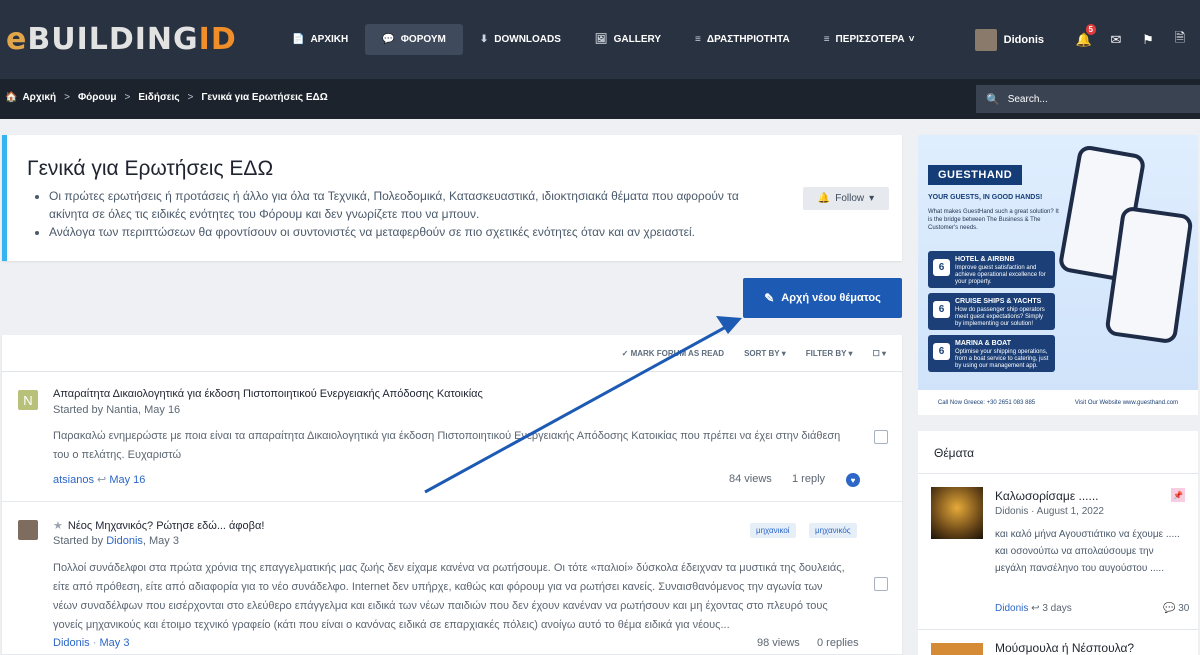 The height and width of the screenshot is (655, 1200). What do you see at coordinates (1178, 495) in the screenshot?
I see `pin-icon: 📌` at bounding box center [1178, 495].